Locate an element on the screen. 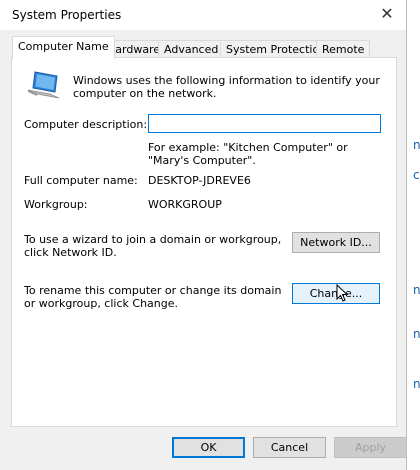 This screenshot has height=470, width=420. tab-label: Remote is located at coordinates (343, 49).